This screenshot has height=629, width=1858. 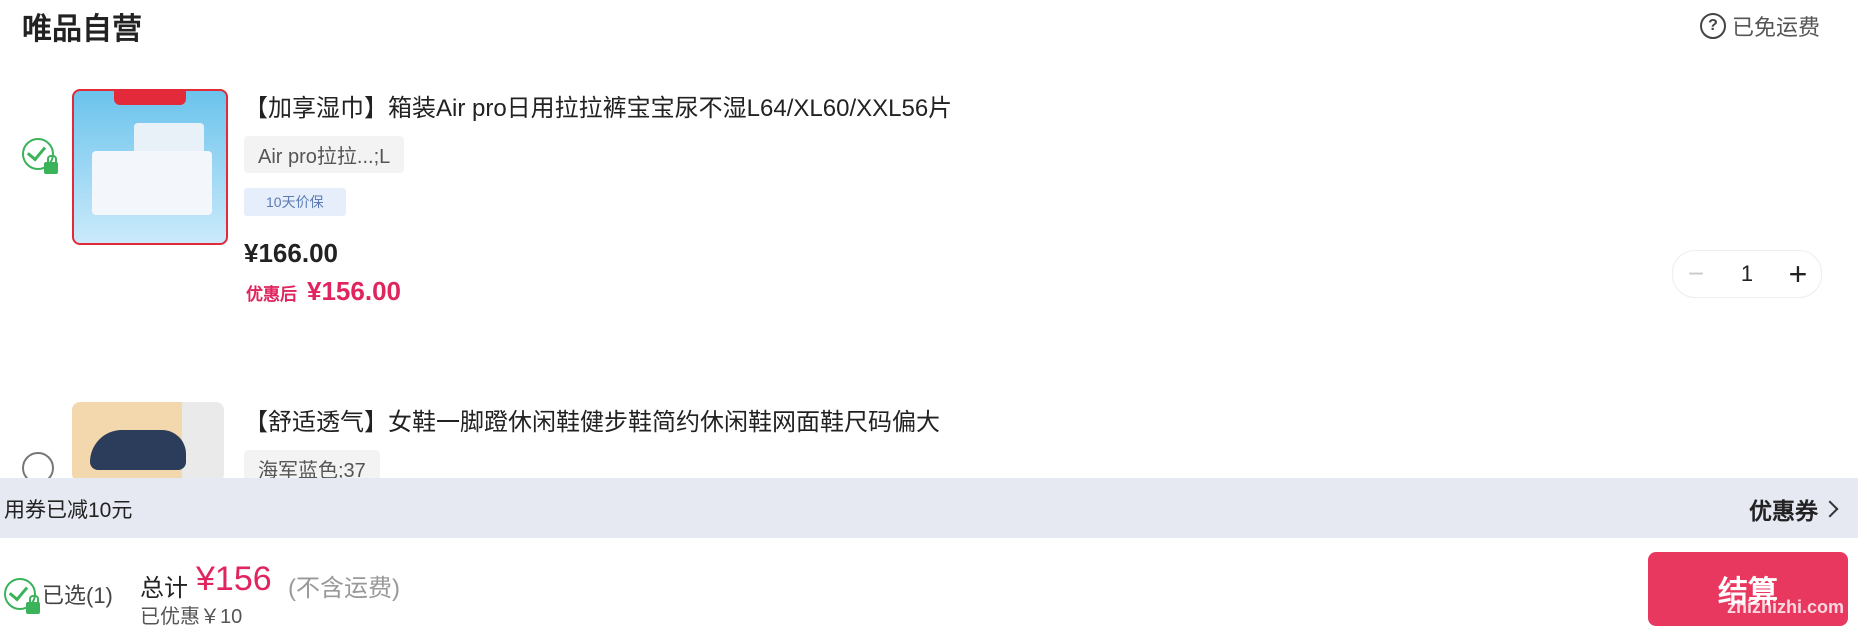 I want to click on saved-amount: 已优惠￥10, so click(x=191, y=617).